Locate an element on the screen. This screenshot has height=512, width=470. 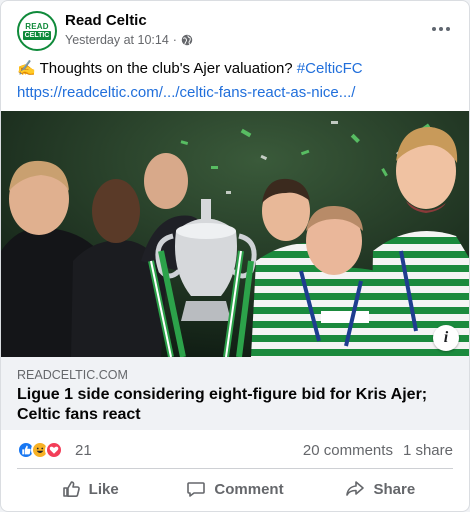
link-domain: READCELTIC.COM is located at coordinates (72, 375).